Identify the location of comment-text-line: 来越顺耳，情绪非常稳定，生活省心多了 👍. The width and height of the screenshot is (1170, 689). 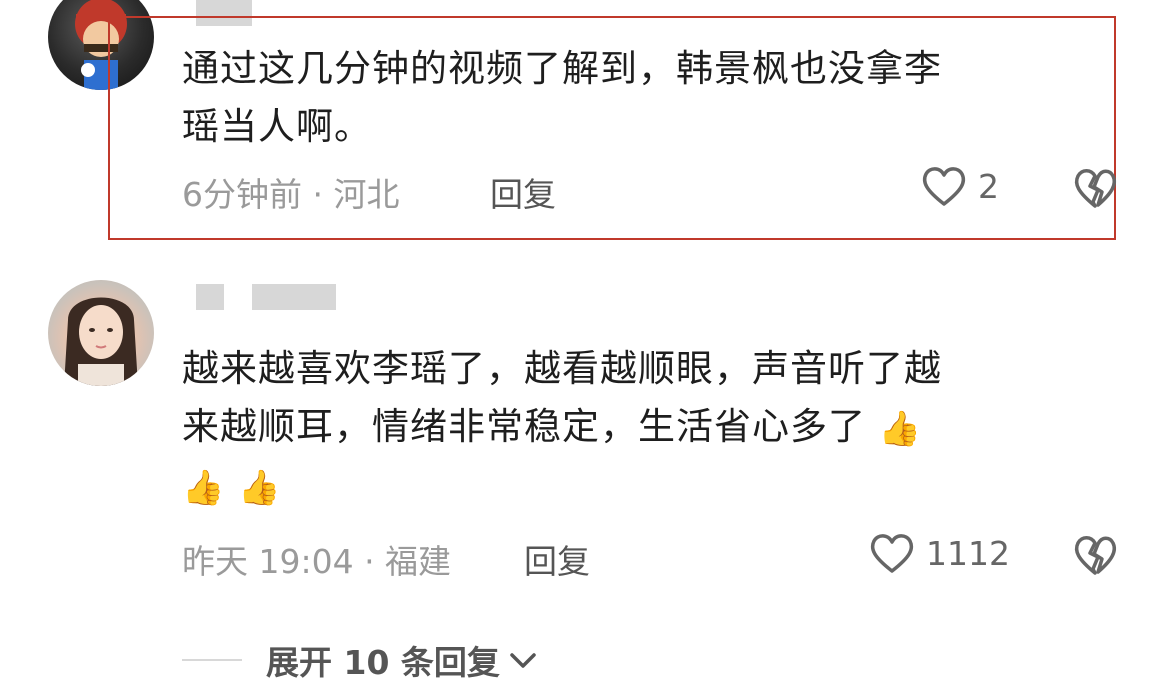
(562, 428).